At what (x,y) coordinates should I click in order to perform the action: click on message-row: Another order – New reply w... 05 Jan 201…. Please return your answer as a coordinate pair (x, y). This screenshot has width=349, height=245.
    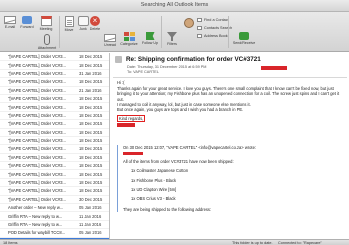
    Looking at the image, I should click on (54, 208).